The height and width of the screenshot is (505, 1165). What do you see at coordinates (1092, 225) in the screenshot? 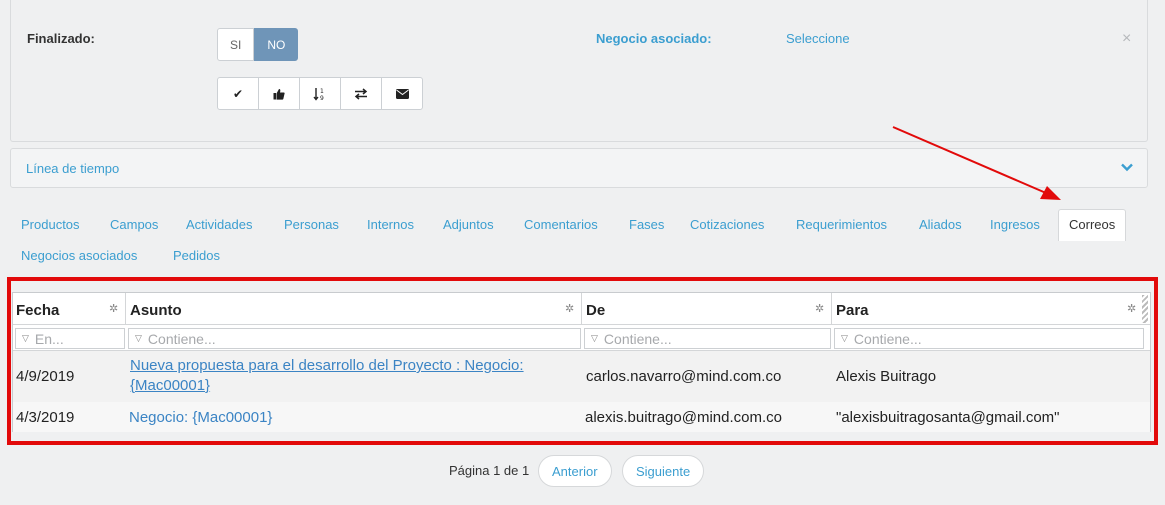
I see `tab-correos: Correos` at bounding box center [1092, 225].